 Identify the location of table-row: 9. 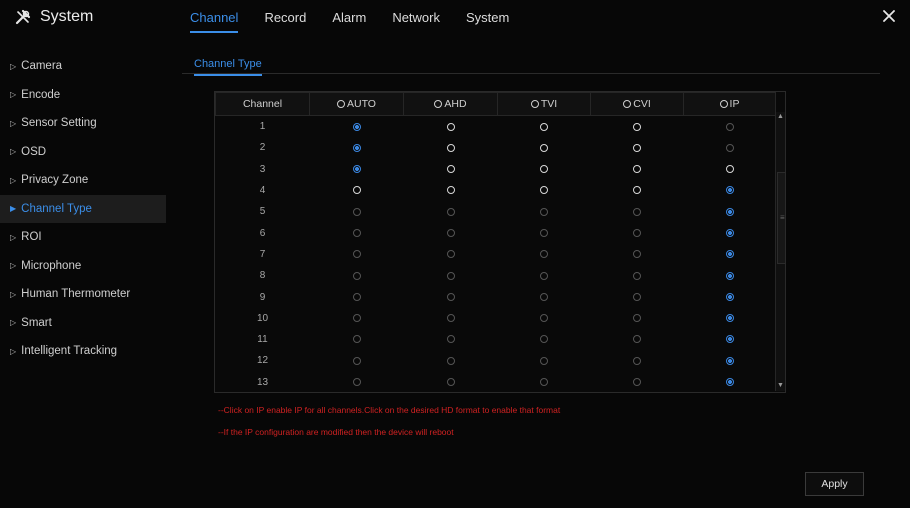
(496, 296).